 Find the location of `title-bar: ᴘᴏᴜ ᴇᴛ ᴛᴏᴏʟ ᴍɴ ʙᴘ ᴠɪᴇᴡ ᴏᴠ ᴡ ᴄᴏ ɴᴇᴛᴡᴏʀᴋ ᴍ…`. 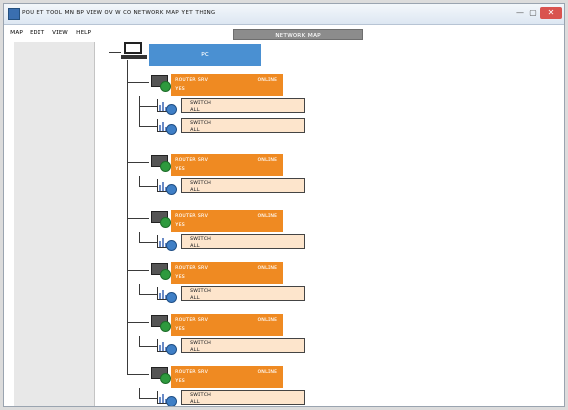

title-bar: ᴘᴏᴜ ᴇᴛ ᴛᴏᴏʟ ᴍɴ ʙᴘ ᴠɪᴇᴡ ᴏᴠ ᴡ ᴄᴏ ɴᴇᴛᴡᴏʀᴋ ᴍ… is located at coordinates (284, 14).